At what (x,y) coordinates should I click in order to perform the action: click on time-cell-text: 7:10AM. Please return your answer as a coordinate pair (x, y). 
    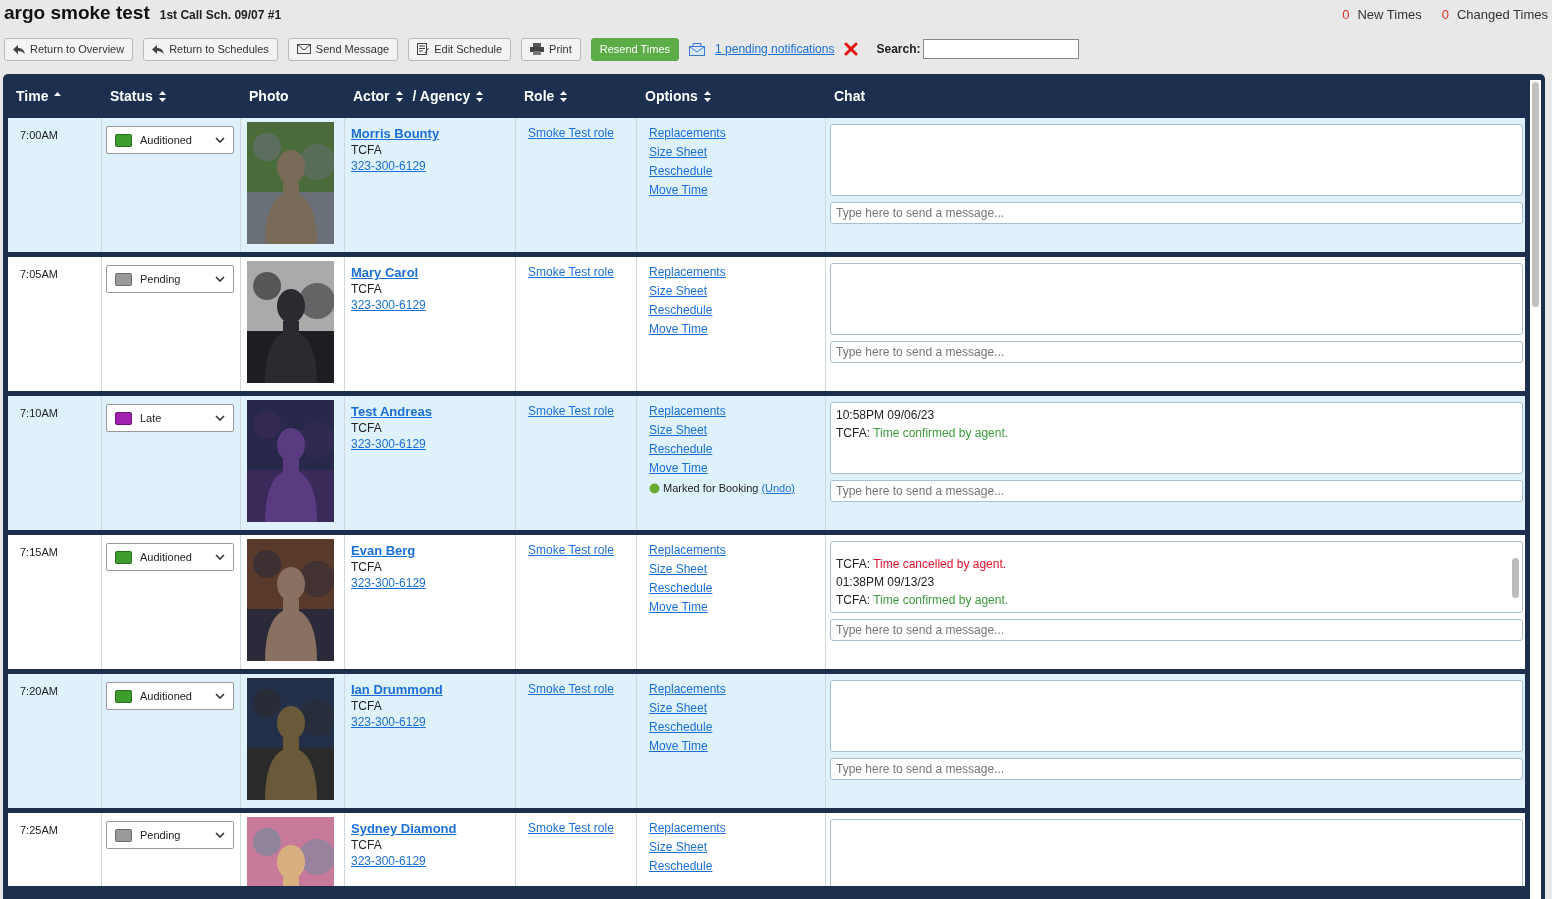
    Looking at the image, I should click on (39, 412).